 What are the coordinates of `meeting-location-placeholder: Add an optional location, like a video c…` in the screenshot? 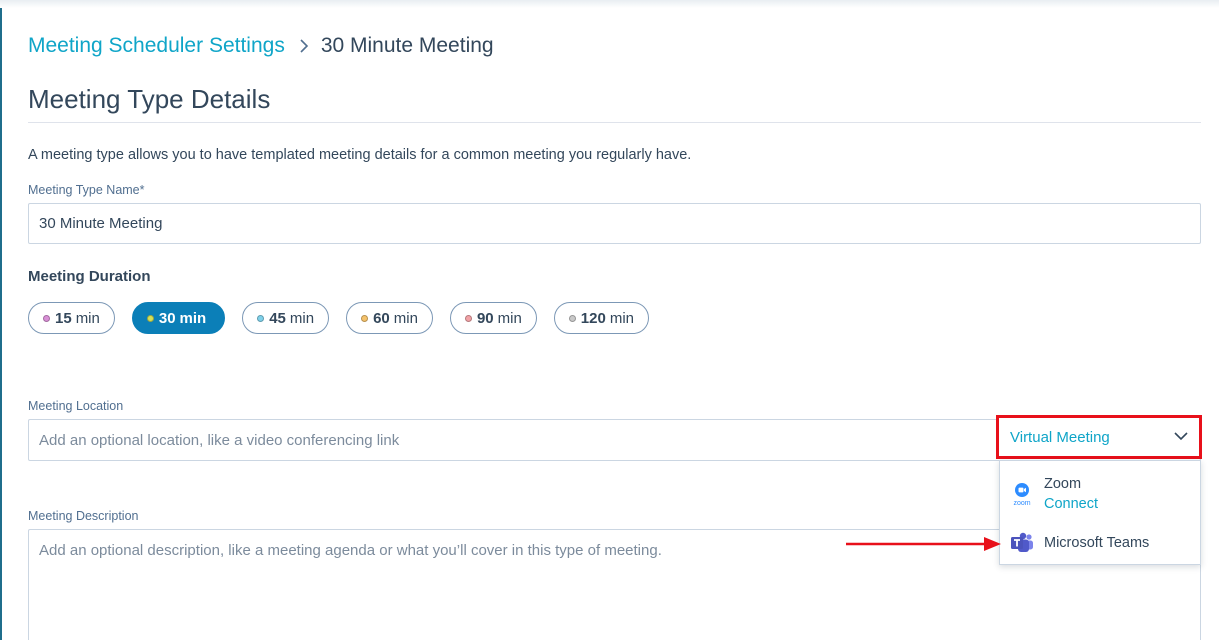 It's located at (219, 440).